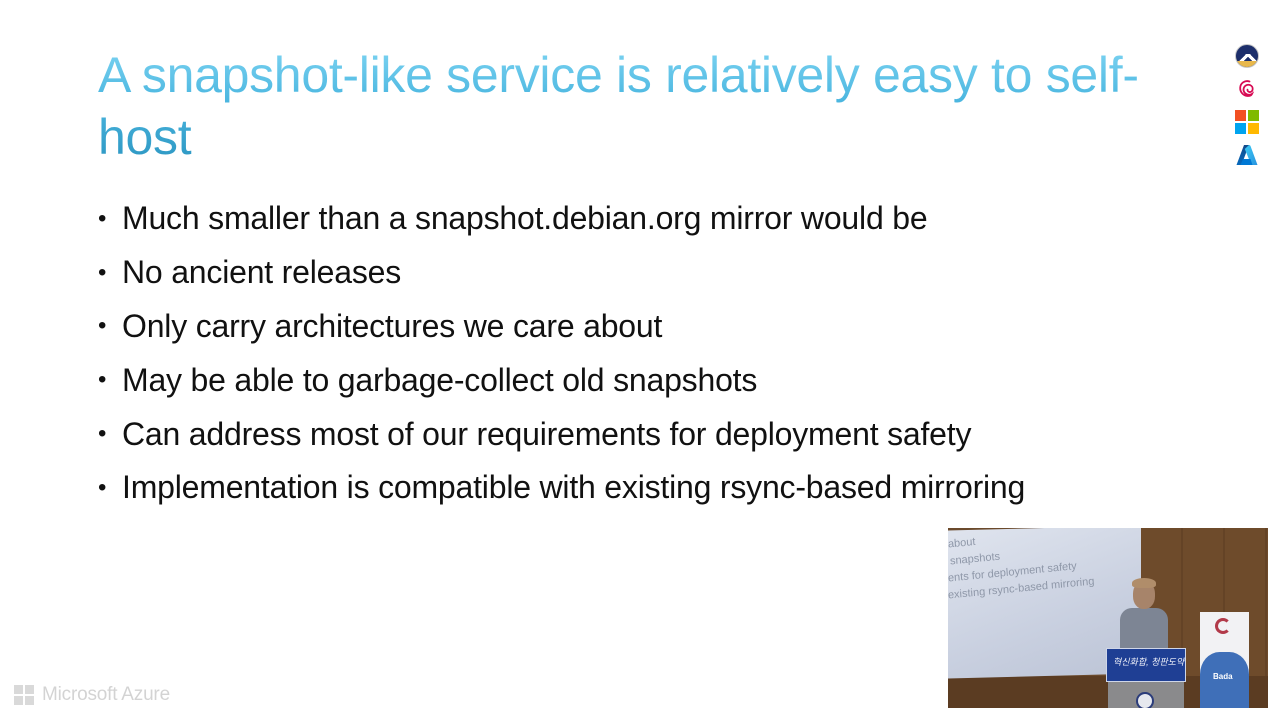 The height and width of the screenshot is (720, 1280). Describe the element at coordinates (1145, 700) in the screenshot. I see `podium-emblem-icon` at that location.